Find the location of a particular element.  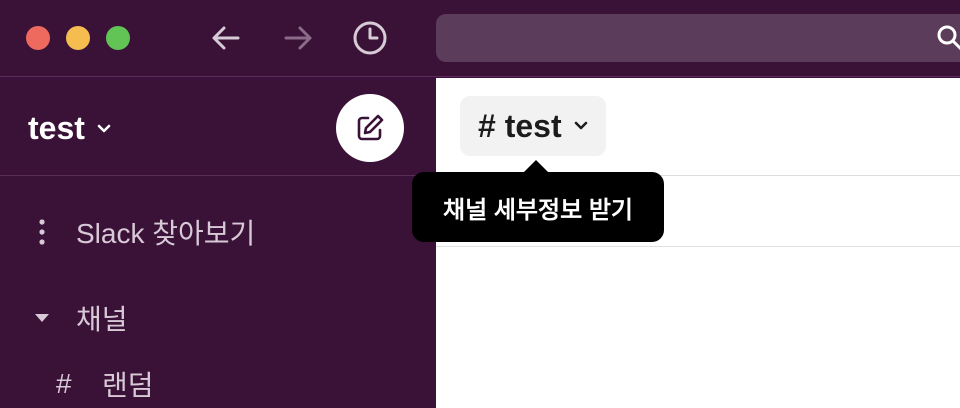

back-button is located at coordinates (226, 38).